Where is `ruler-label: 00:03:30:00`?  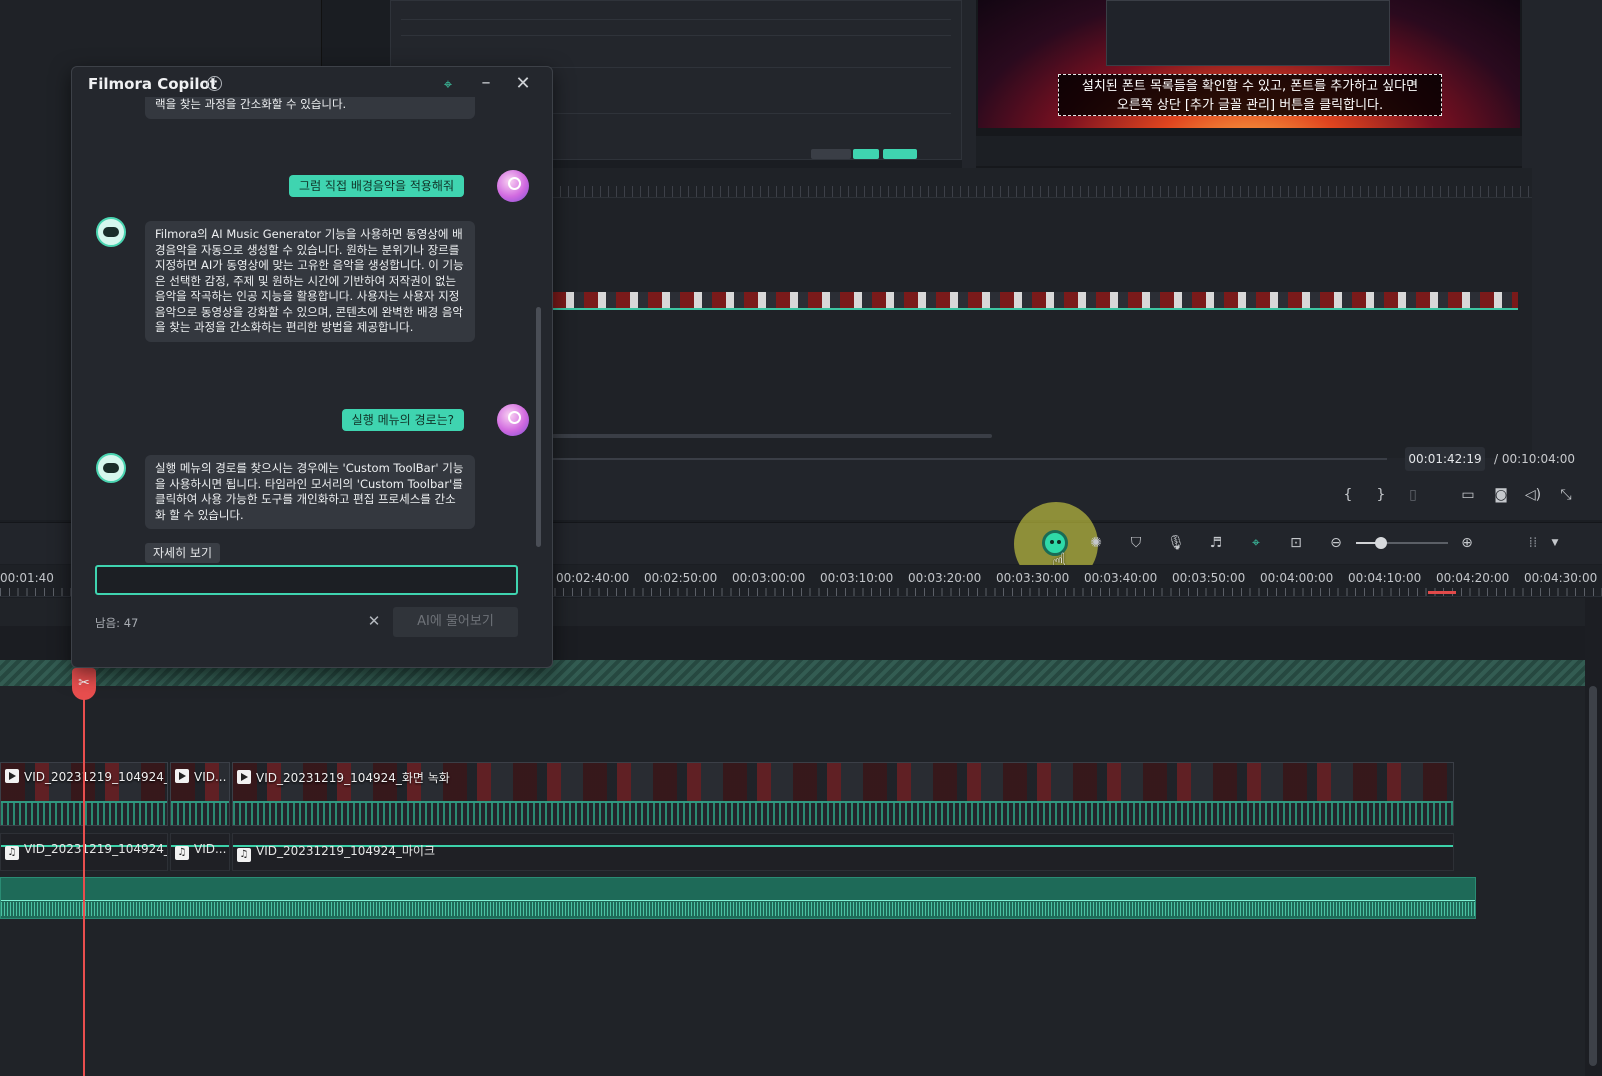 ruler-label: 00:03:30:00 is located at coordinates (1033, 578).